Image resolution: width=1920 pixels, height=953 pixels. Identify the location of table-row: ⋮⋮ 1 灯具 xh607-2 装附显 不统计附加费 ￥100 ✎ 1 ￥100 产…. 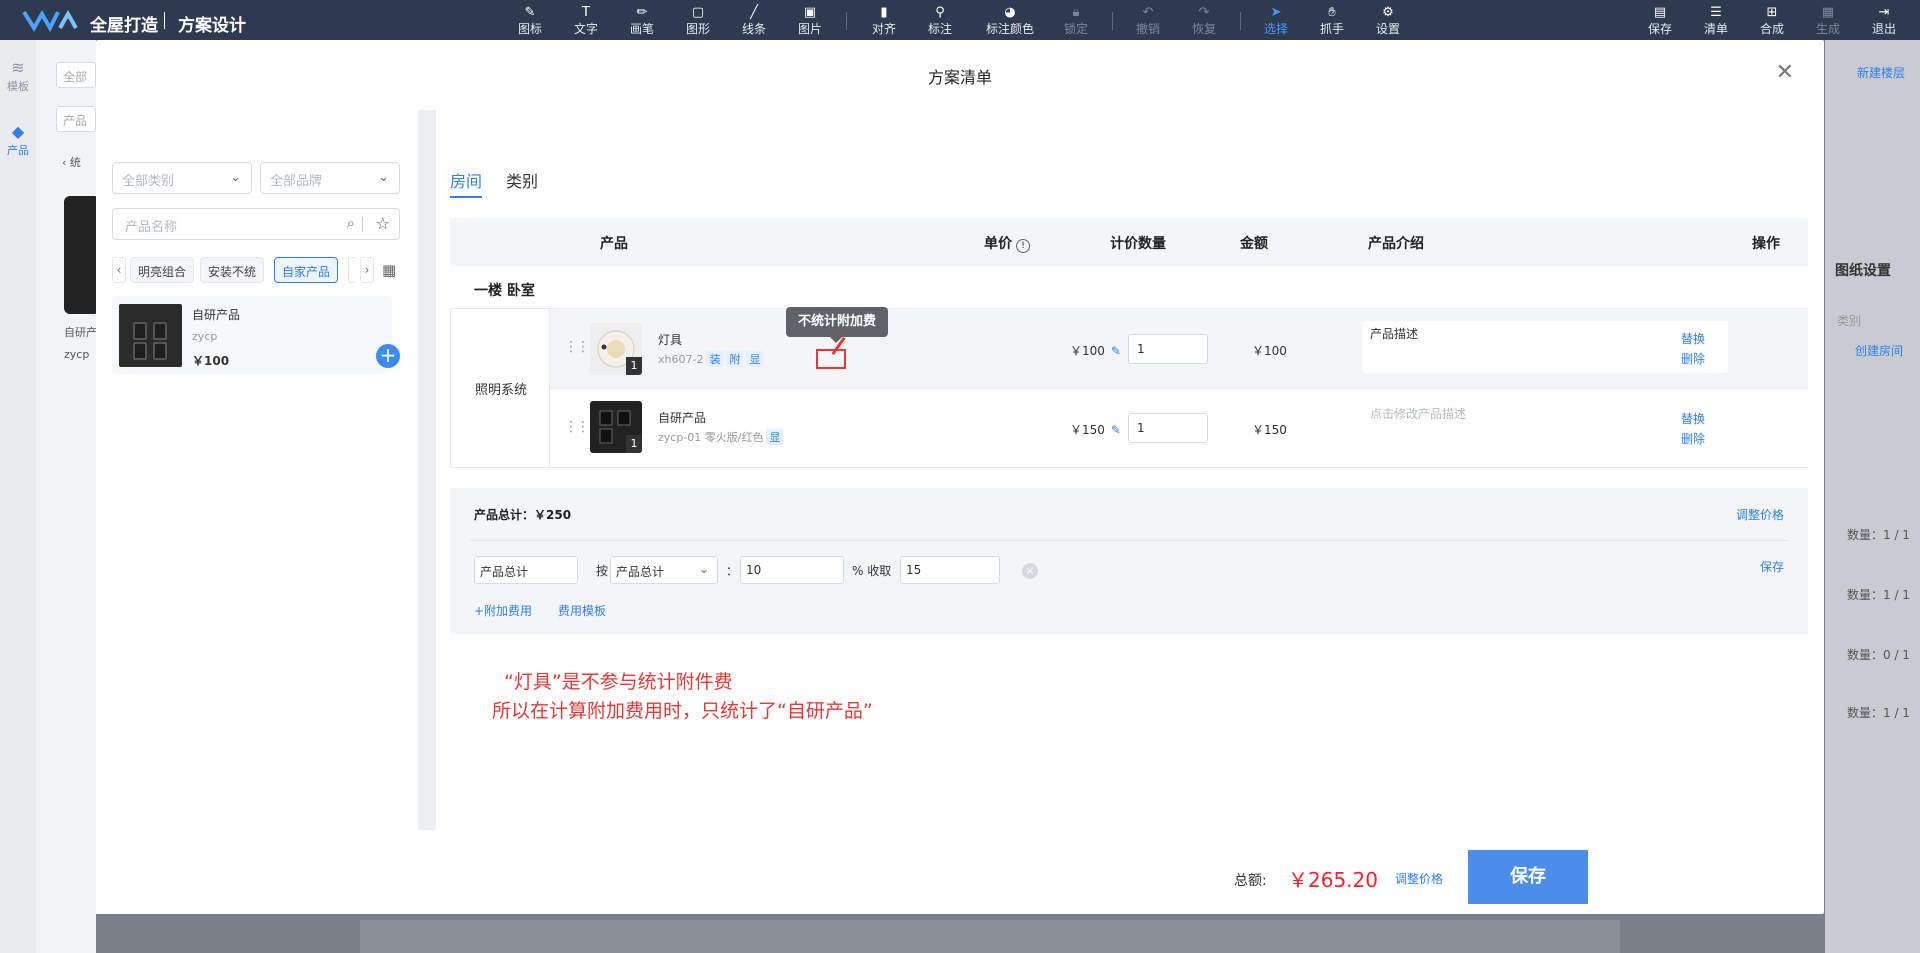
(1179, 348).